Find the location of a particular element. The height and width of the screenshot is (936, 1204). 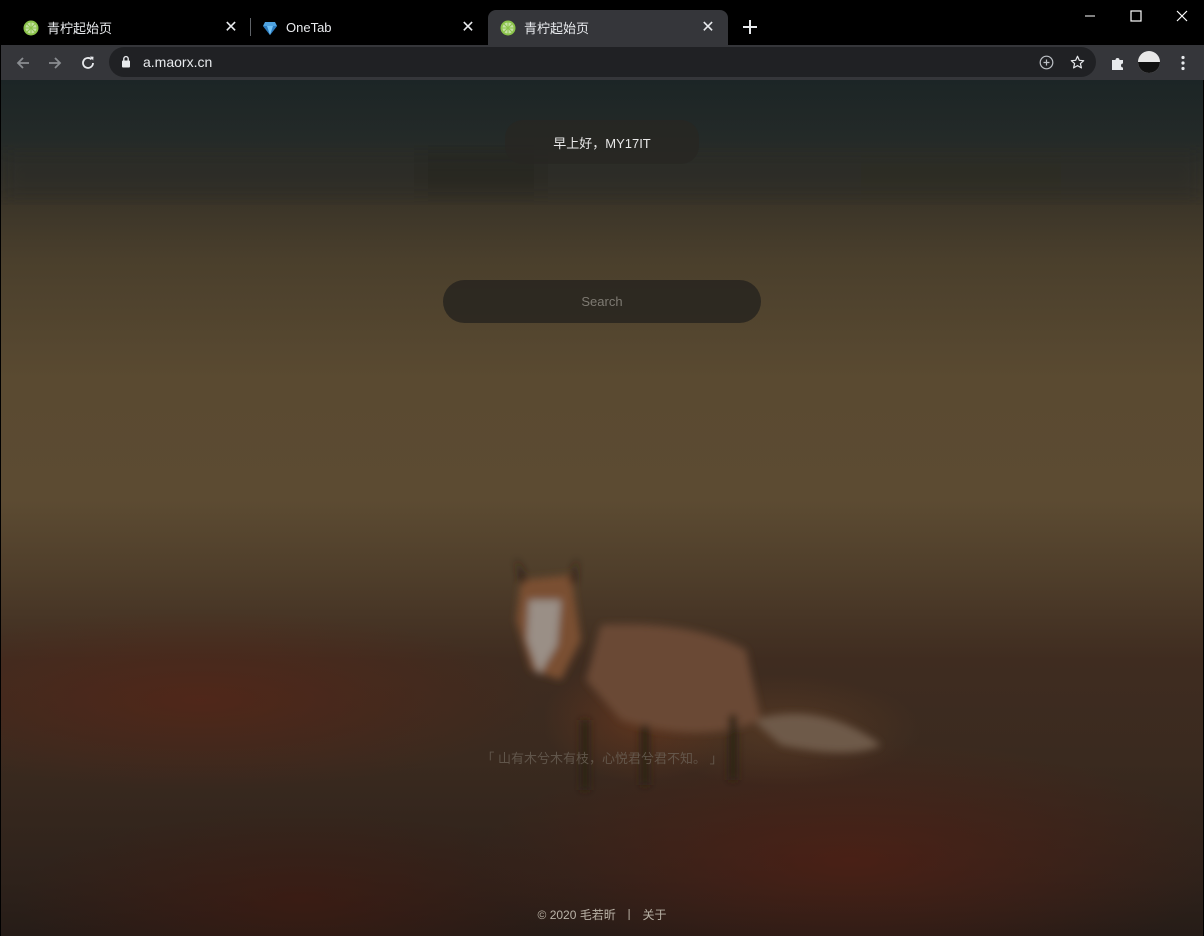

maximize-icon is located at coordinates (1136, 16).